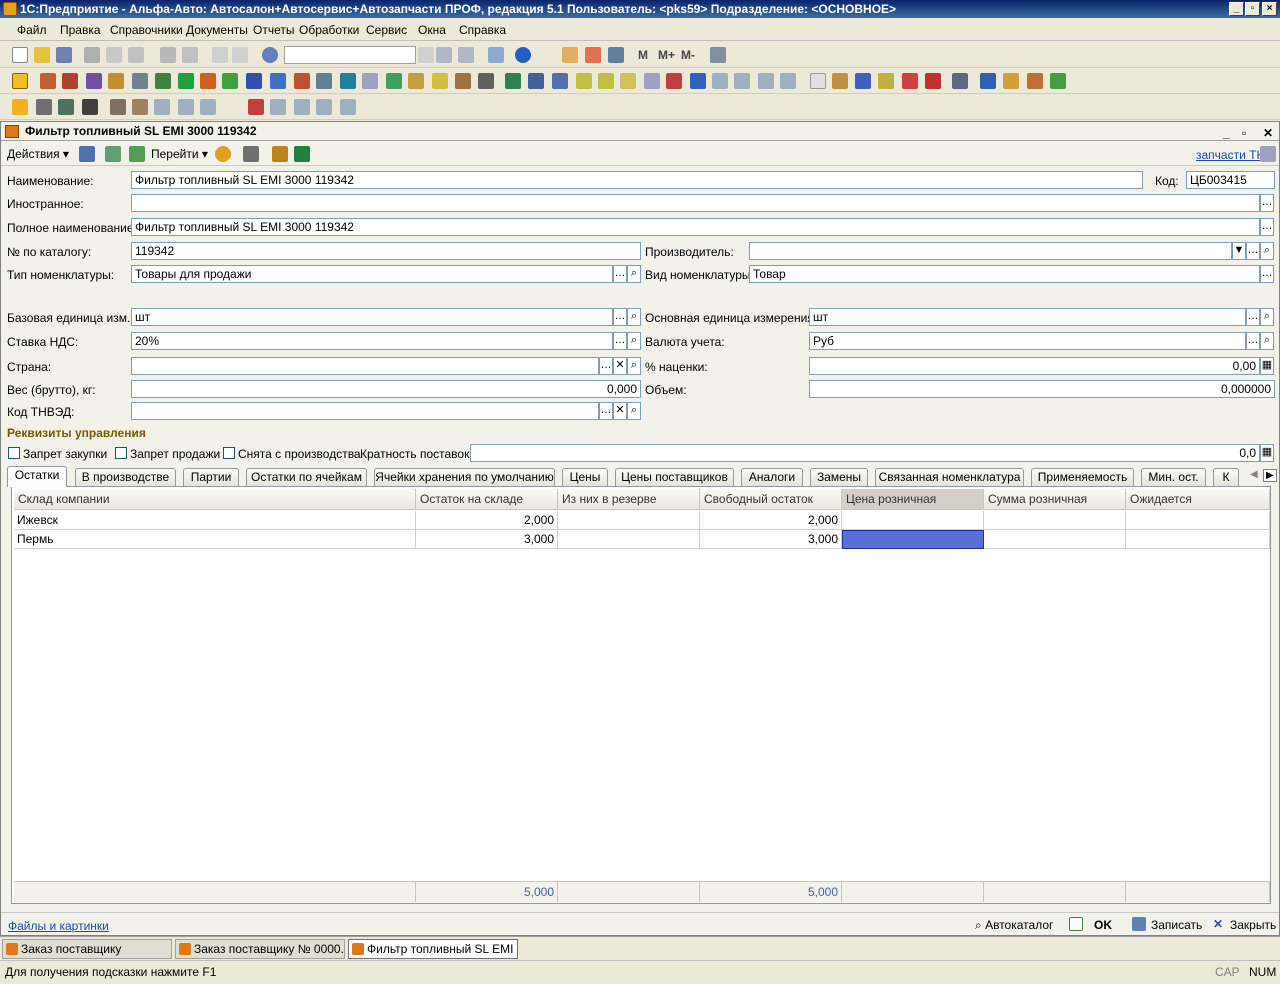 This screenshot has height=984, width=1280. What do you see at coordinates (990, 251) in the screenshot?
I see `manufacturer-field` at bounding box center [990, 251].